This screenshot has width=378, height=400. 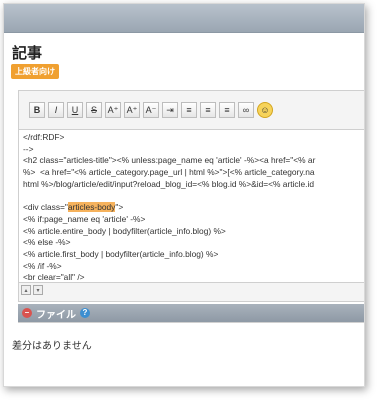 What do you see at coordinates (56, 315) in the screenshot?
I see `file-section-label: ファイル` at bounding box center [56, 315].